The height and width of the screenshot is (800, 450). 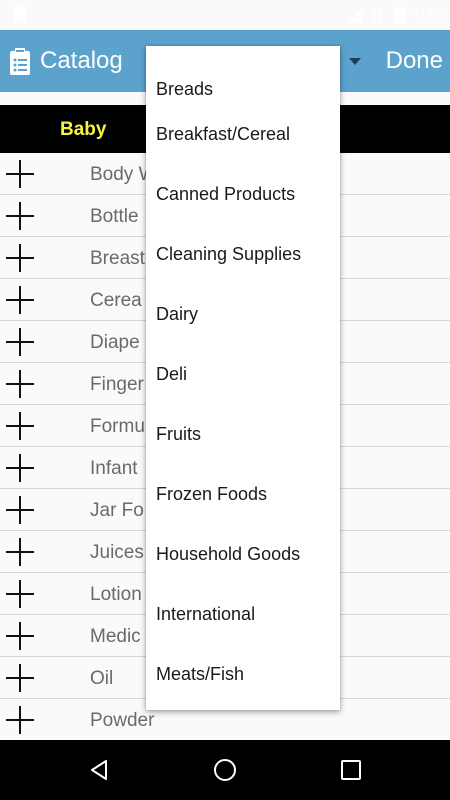 I want to click on dropdown-arrow-icon, so click(x=355, y=61).